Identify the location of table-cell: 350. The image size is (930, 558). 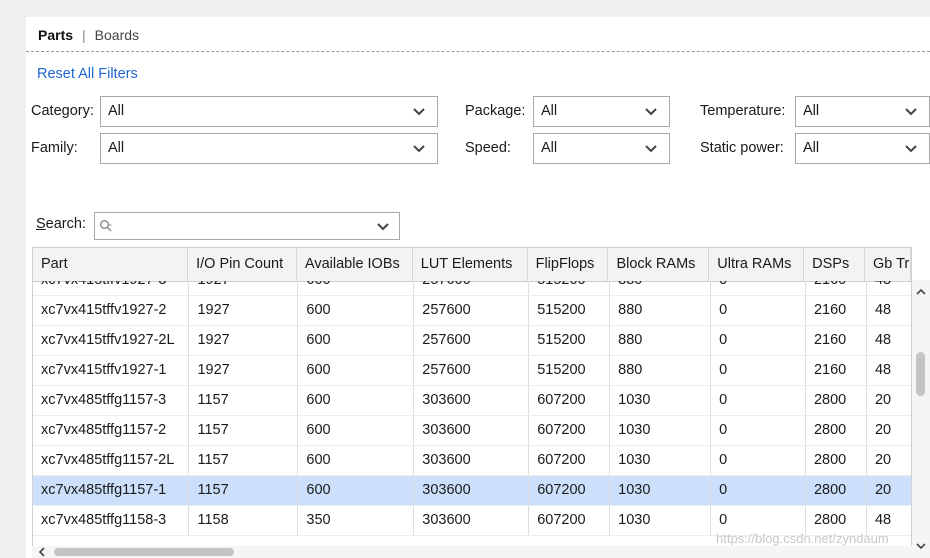
(356, 520).